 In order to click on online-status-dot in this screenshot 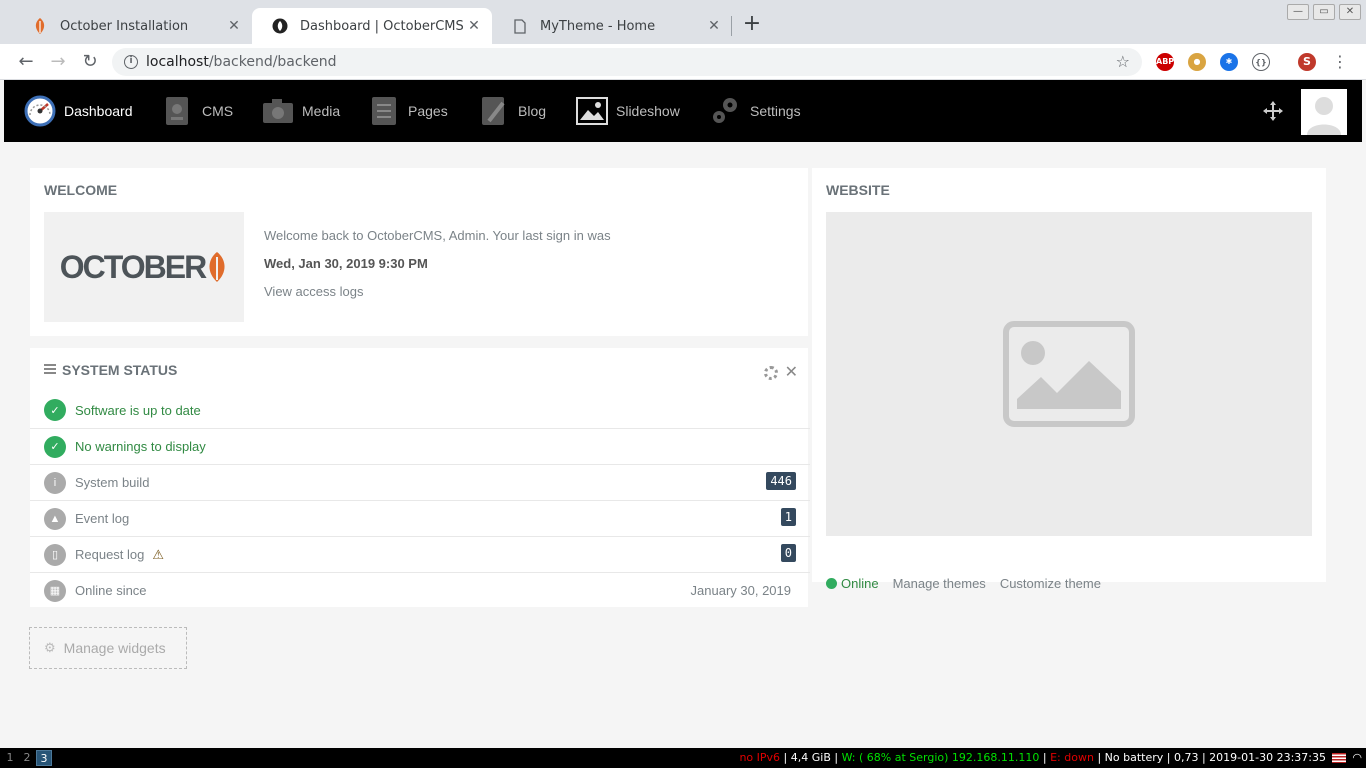, I will do `click(831, 583)`.